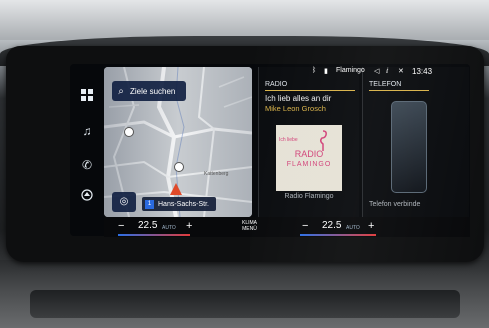 The image size is (489, 328). Describe the element at coordinates (350, 70) in the screenshot. I see `station-indicator: Flamingo` at that location.